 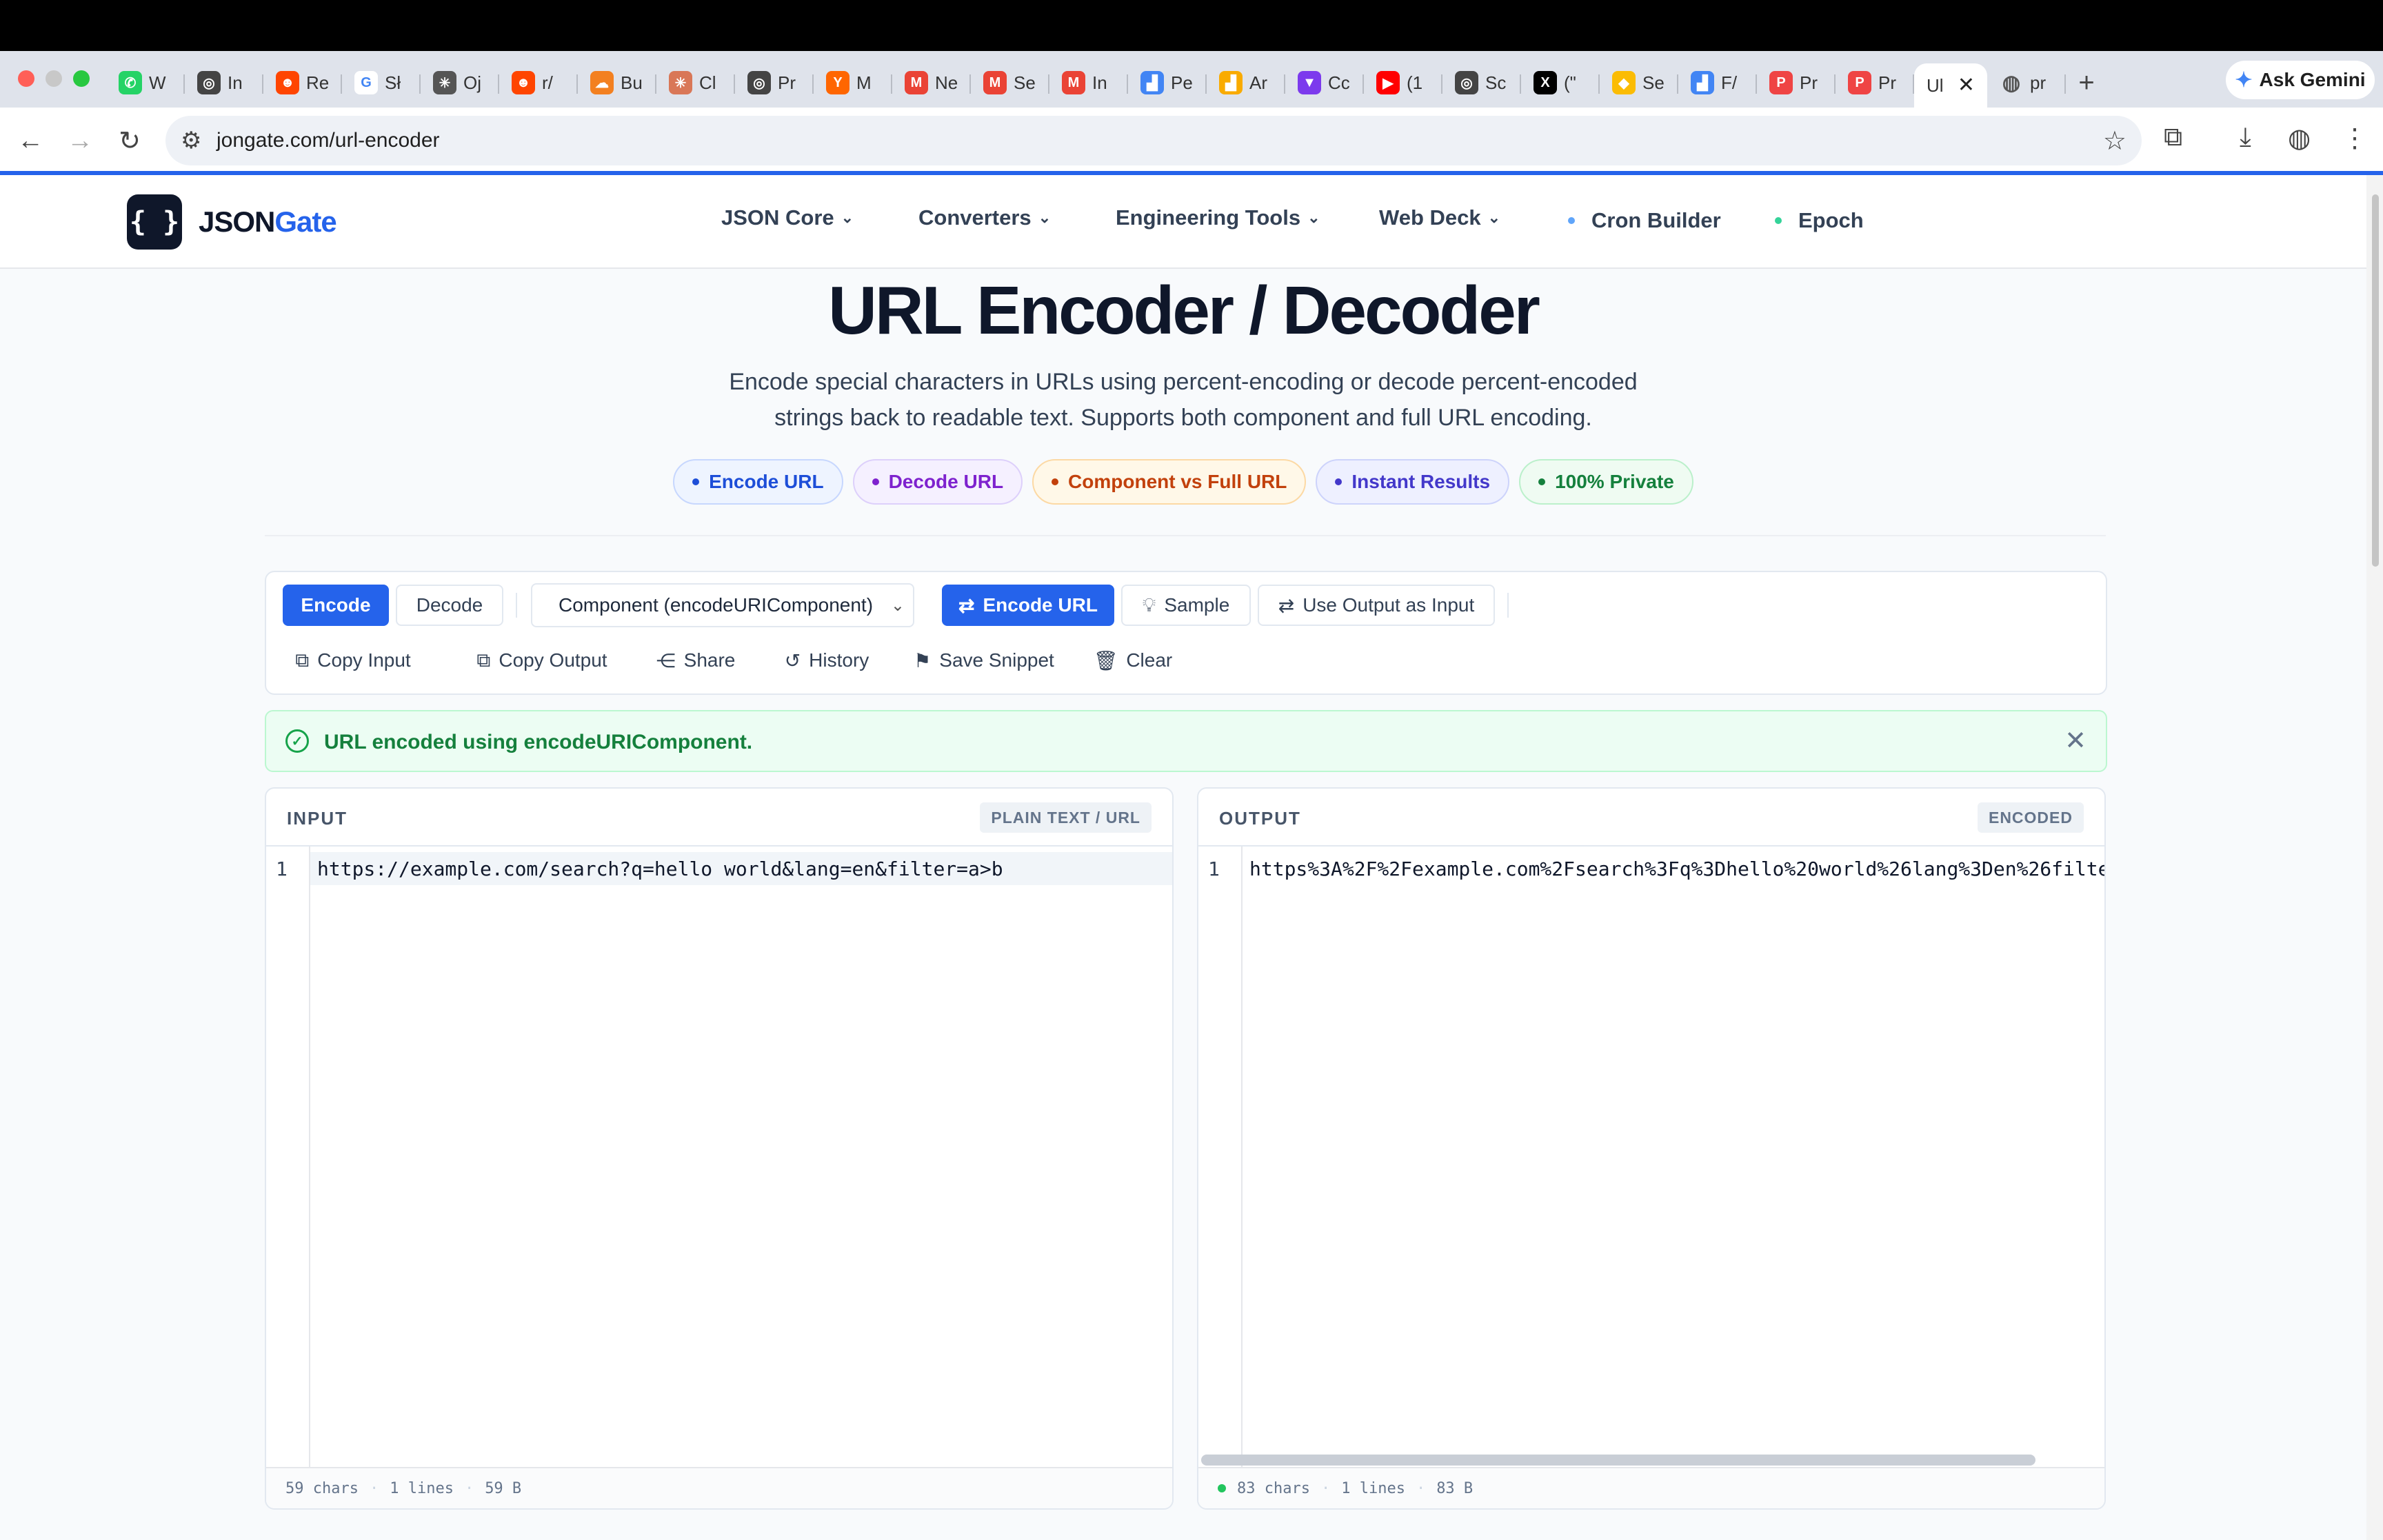 What do you see at coordinates (523, 83) in the screenshot?
I see `reddit-icon: ☻` at bounding box center [523, 83].